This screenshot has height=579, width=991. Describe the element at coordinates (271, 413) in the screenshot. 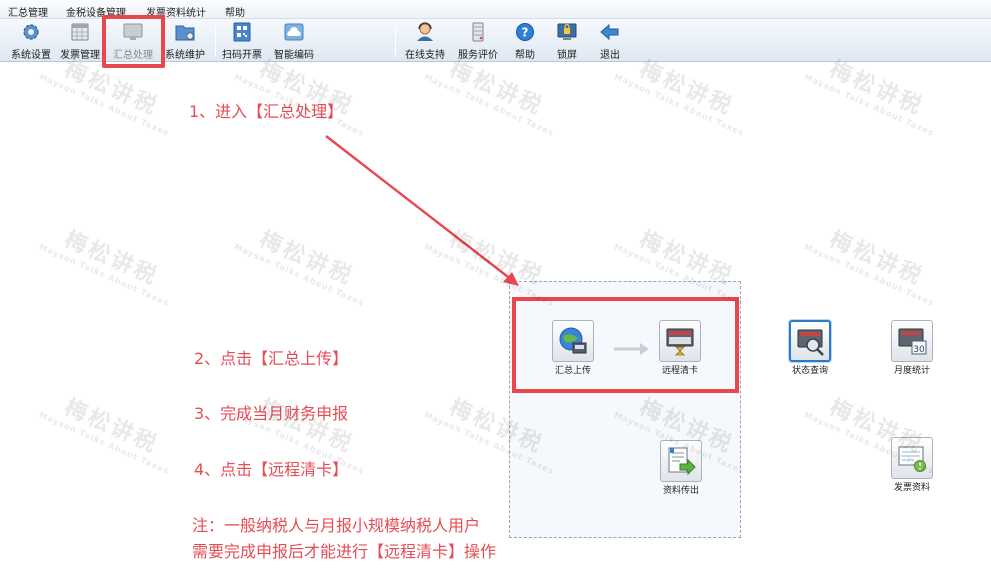

I see `step-3-text: 3、完成当月财务申报` at that location.